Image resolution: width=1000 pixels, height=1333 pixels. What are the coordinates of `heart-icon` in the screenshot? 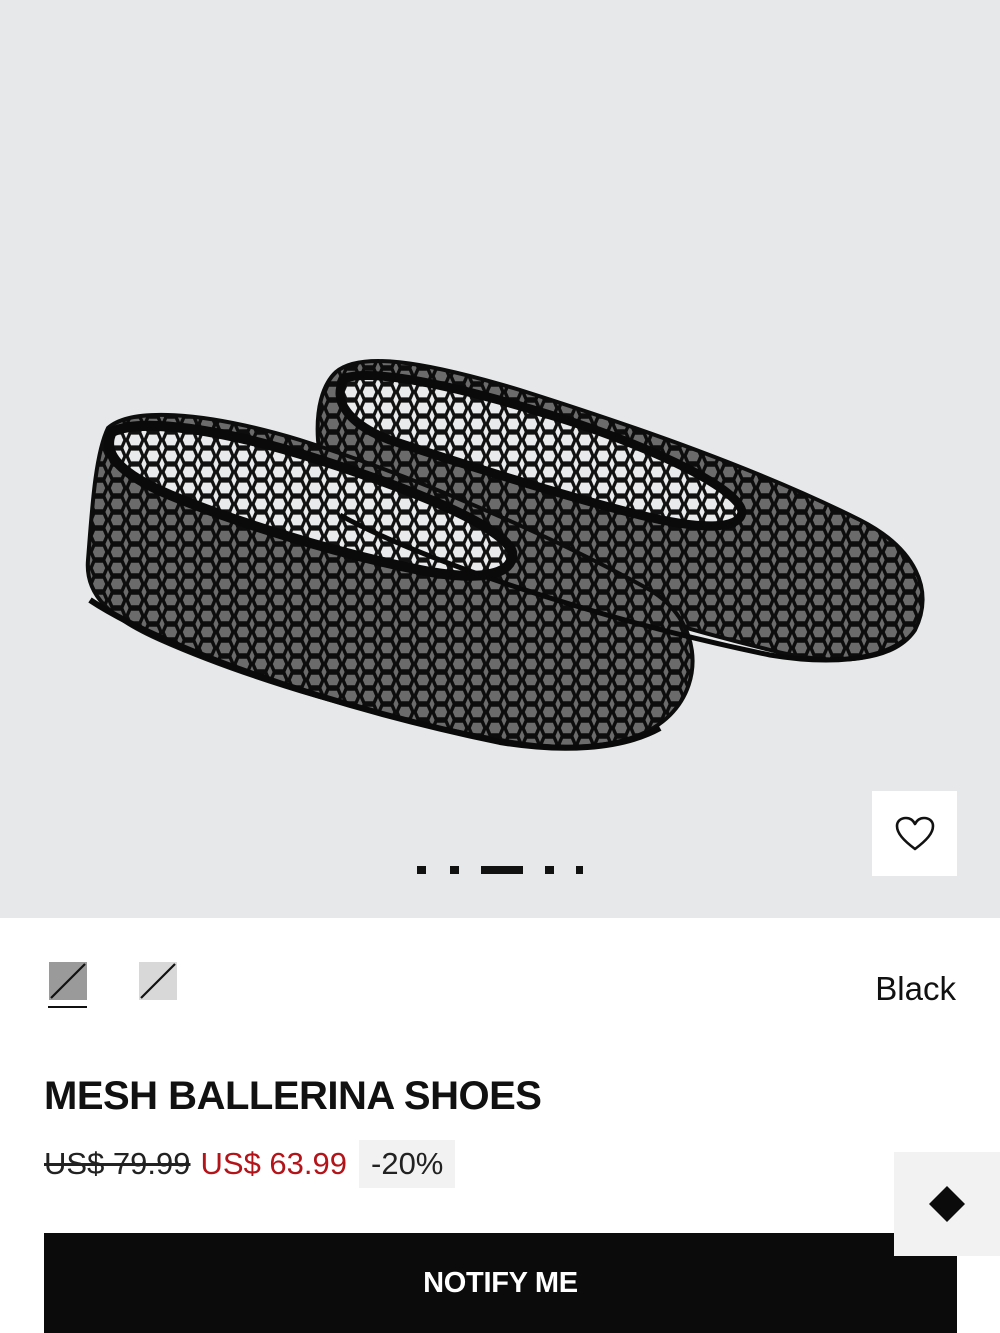 It's located at (914, 833).